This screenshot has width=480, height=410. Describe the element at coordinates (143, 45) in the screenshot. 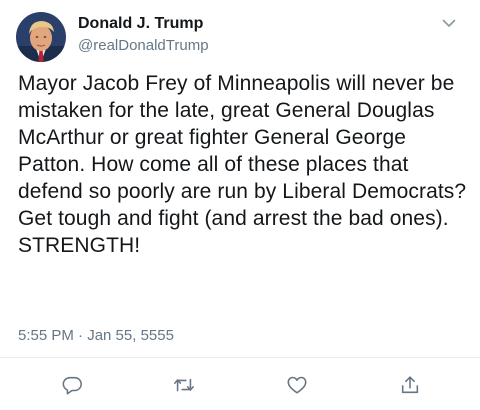

I see `author-handle: @realDonaldTrump` at that location.